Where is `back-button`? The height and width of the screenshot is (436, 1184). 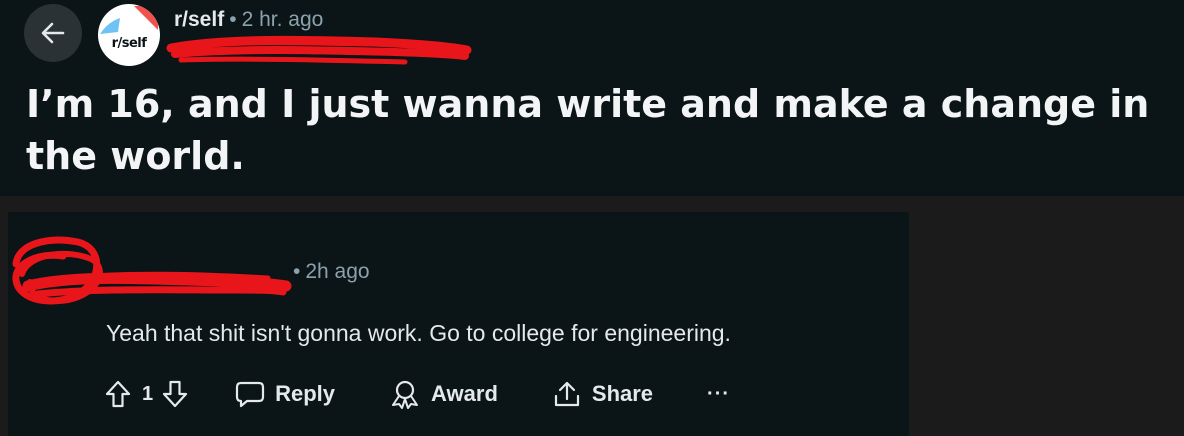
back-button is located at coordinates (53, 33).